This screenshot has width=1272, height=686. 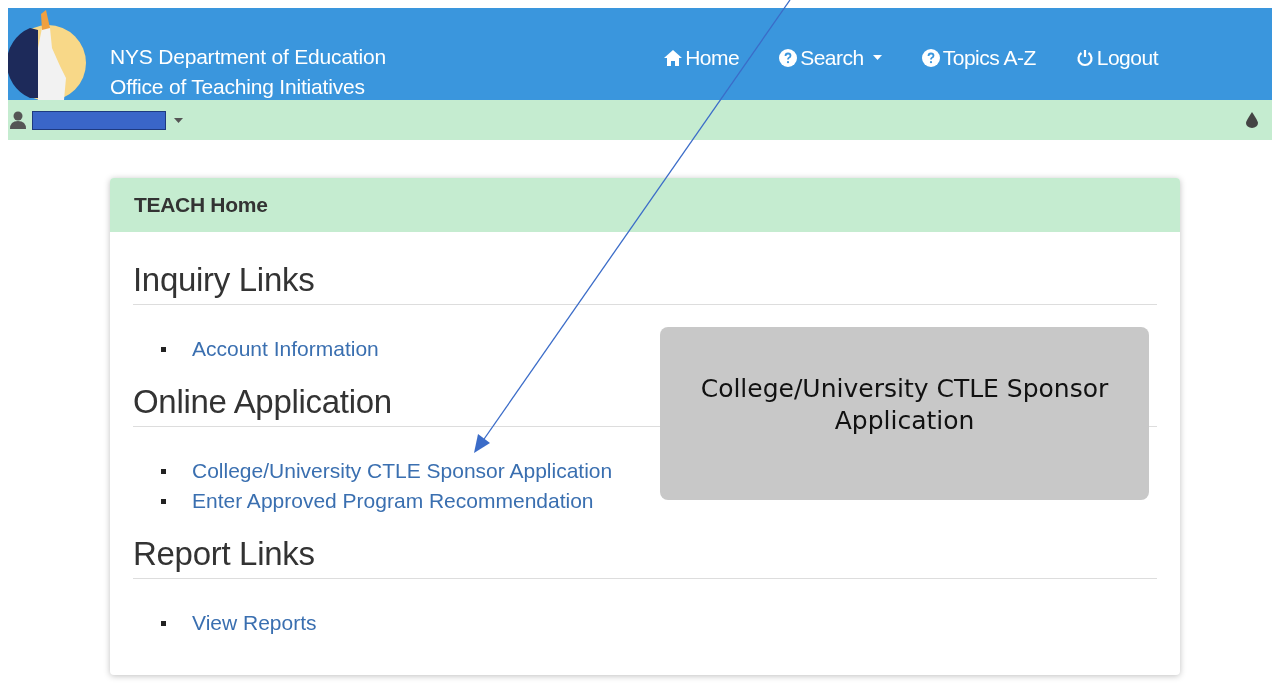 I want to click on nav-link: Home, so click(x=702, y=58).